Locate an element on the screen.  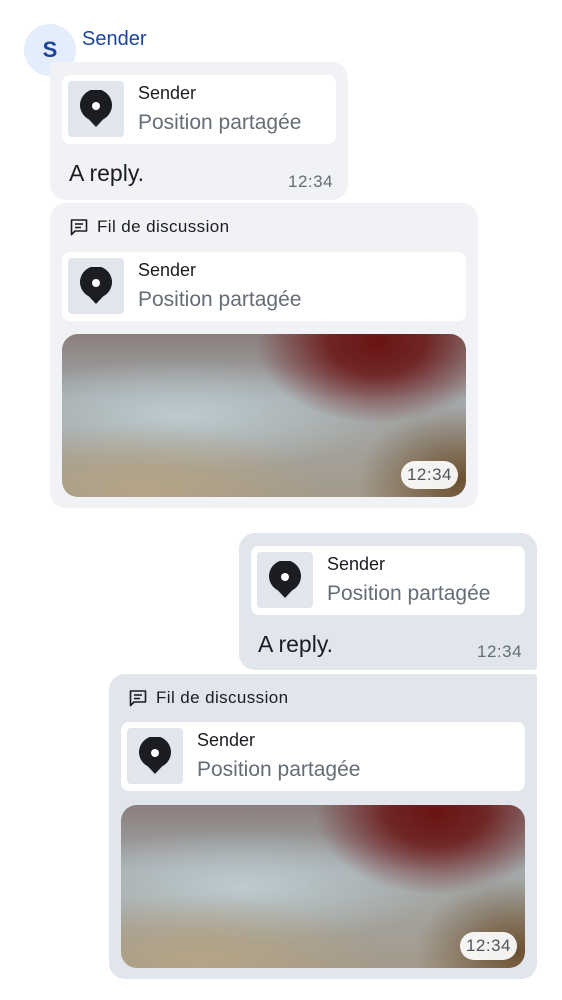
avatar-letter: S is located at coordinates (50, 49).